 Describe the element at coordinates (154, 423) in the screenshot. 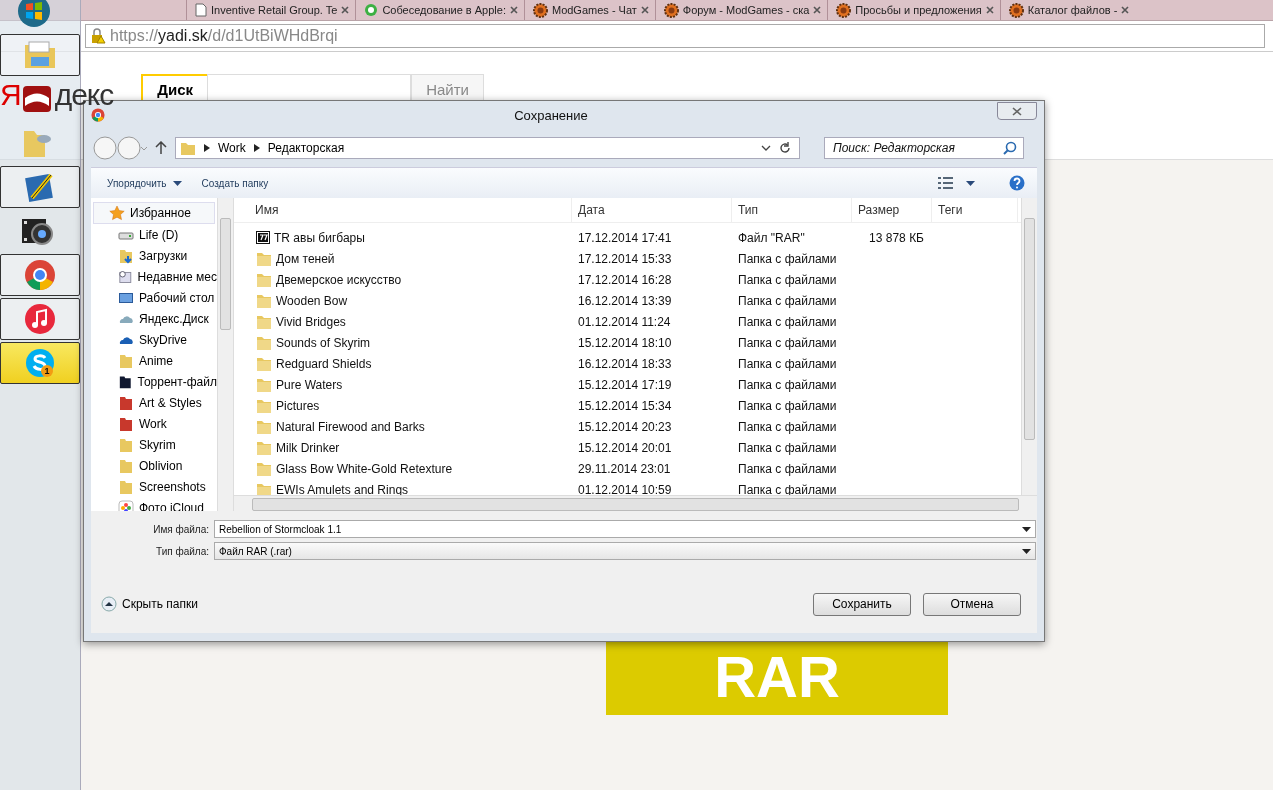

I see `sidebar-item: Work` at that location.